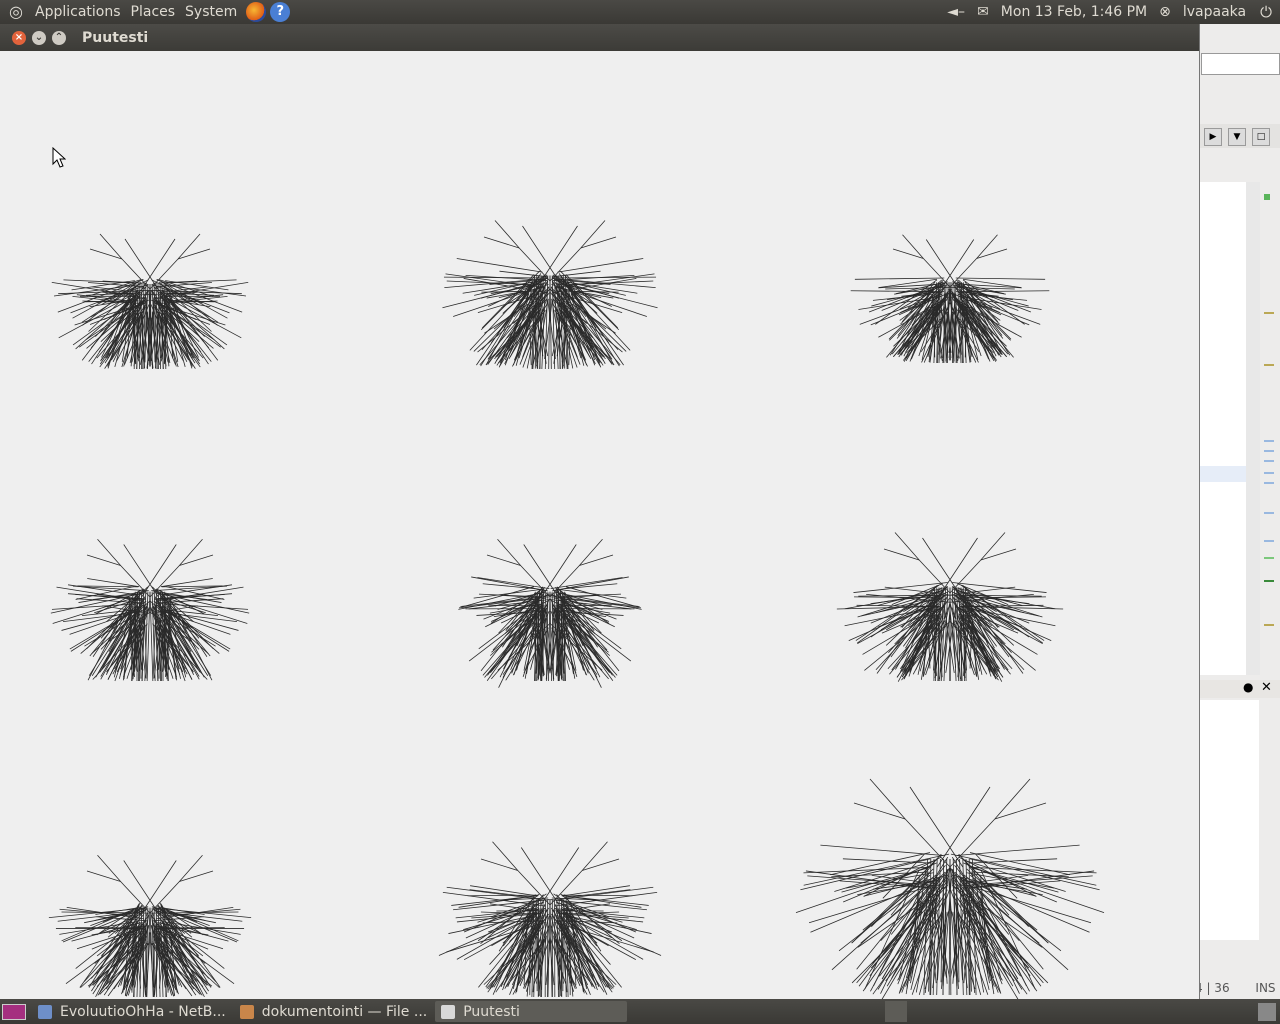  Describe the element at coordinates (280, 12) in the screenshot. I see `help-icon: ?` at that location.